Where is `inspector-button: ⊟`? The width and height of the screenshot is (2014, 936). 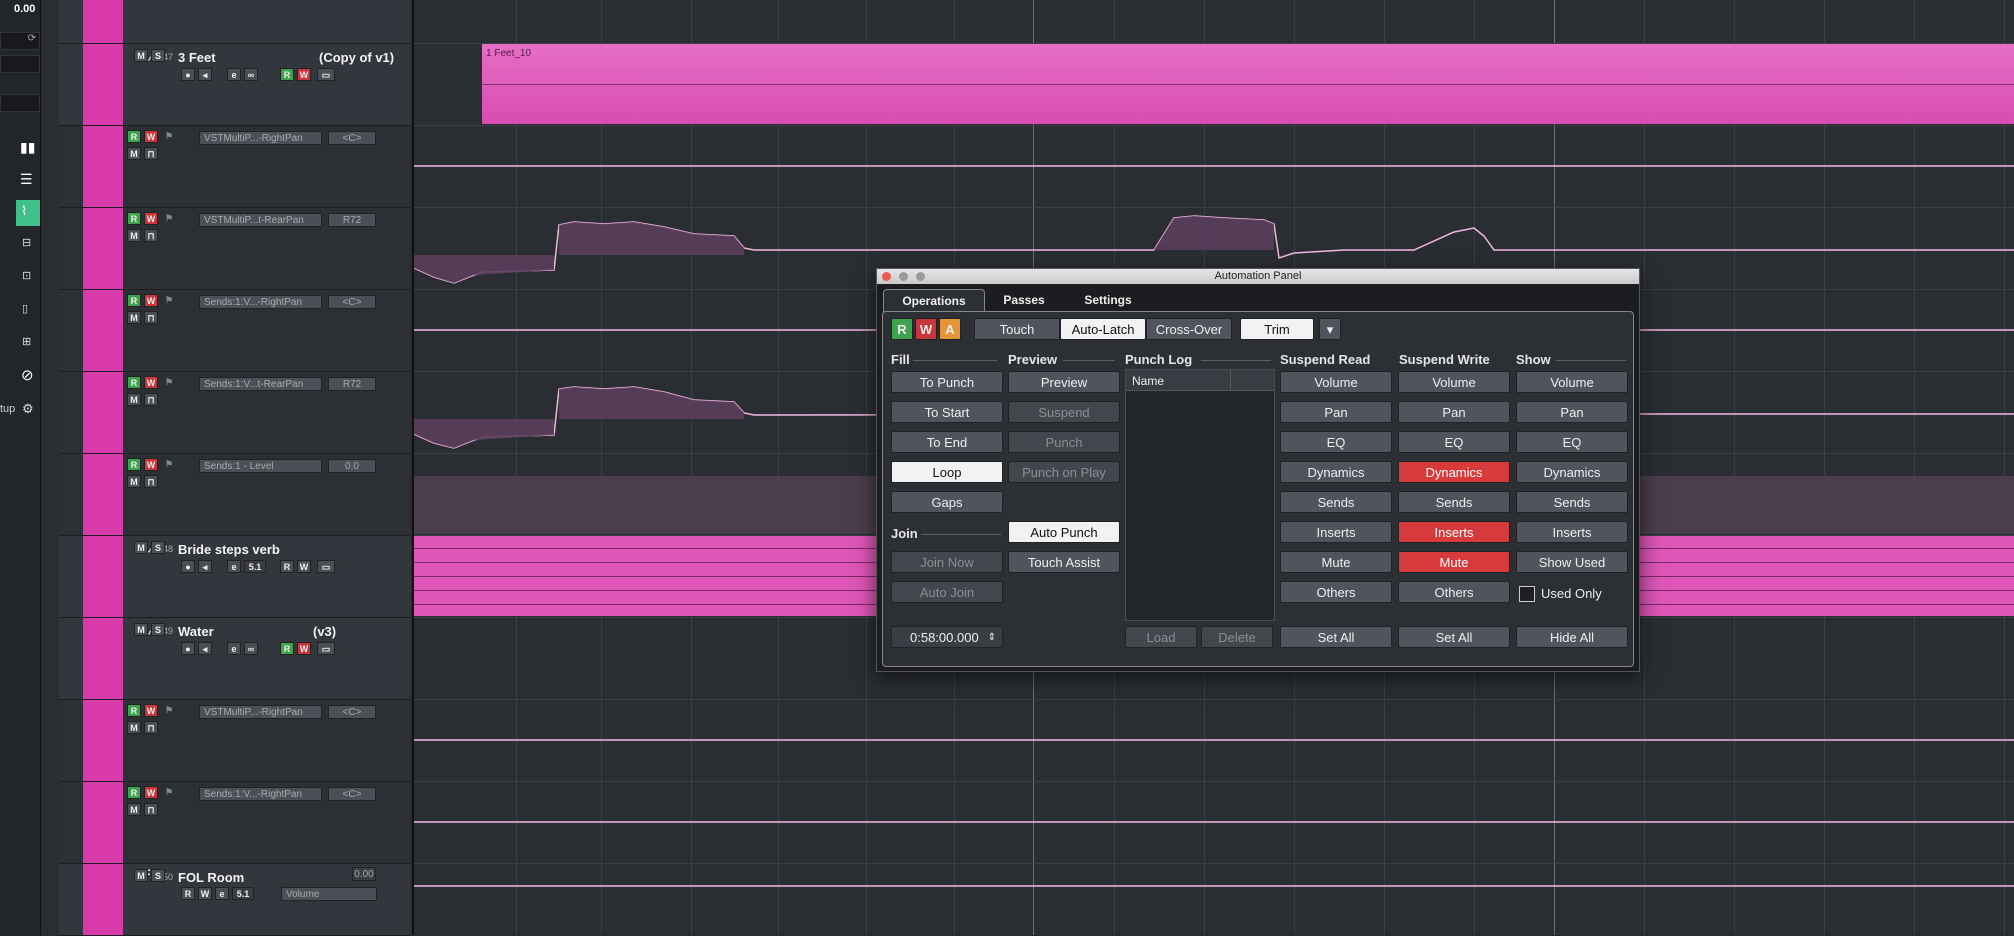
inspector-button: ⊟ is located at coordinates (20, 245).